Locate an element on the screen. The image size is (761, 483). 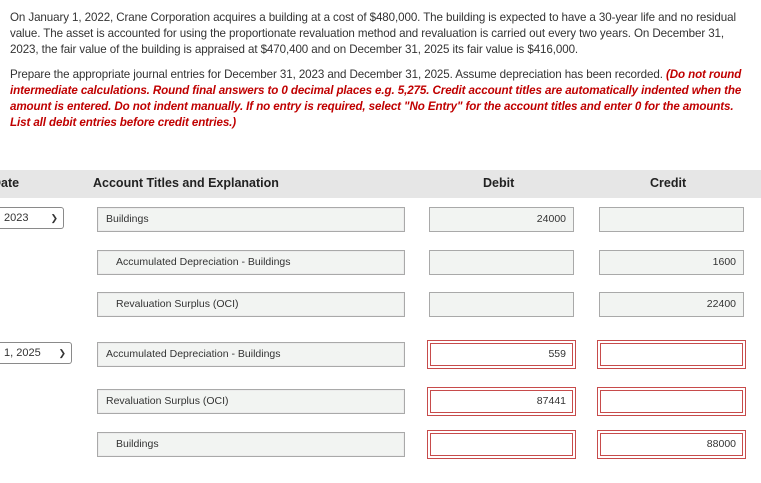
credit-field-row-3: 22400 is located at coordinates (671, 304).